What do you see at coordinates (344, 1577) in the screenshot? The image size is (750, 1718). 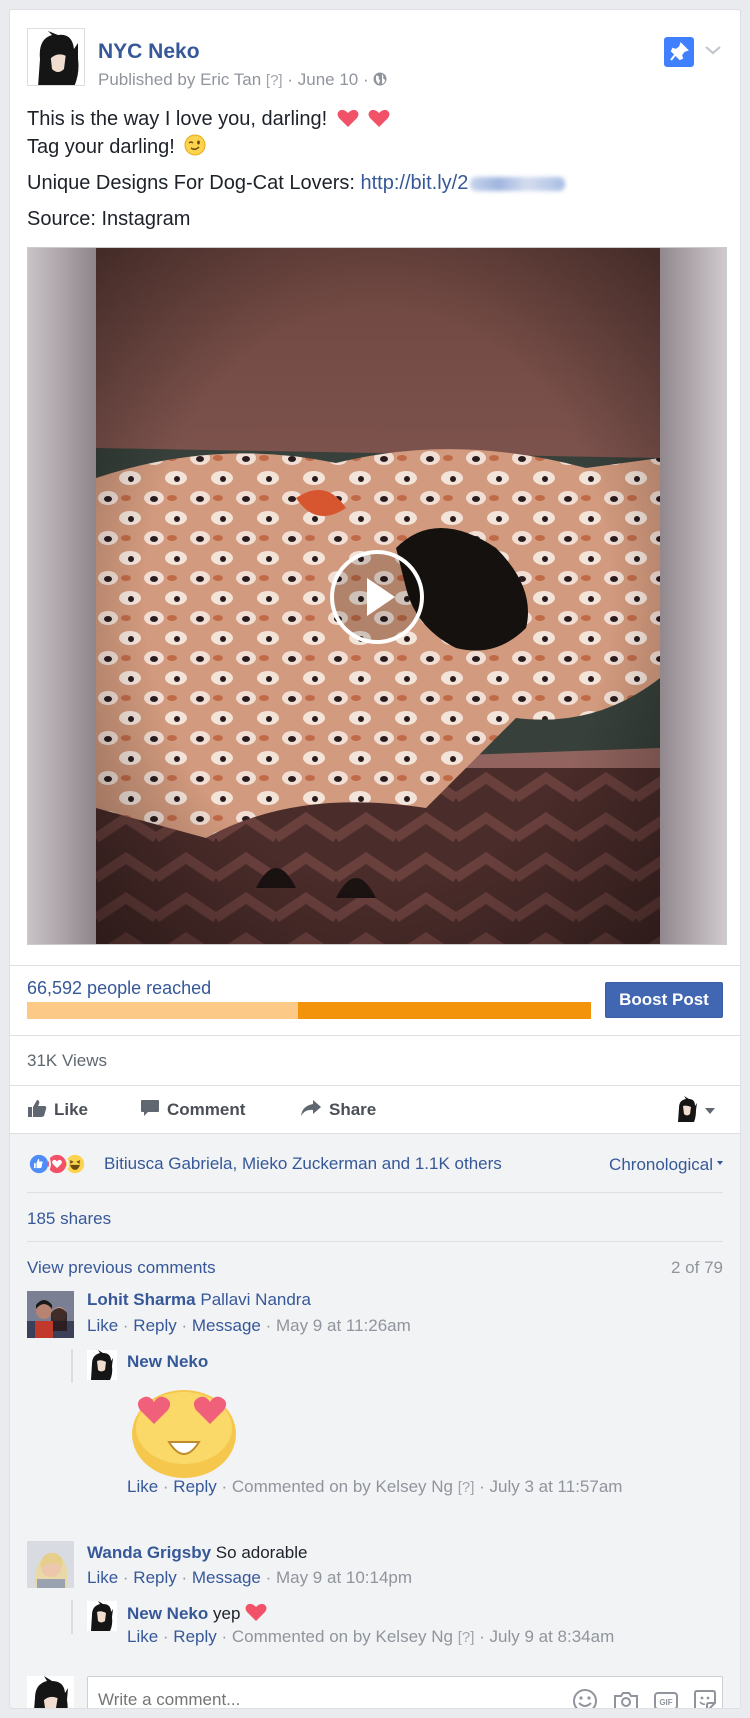 I see `comment-time: May 9 at 10:14pm` at bounding box center [344, 1577].